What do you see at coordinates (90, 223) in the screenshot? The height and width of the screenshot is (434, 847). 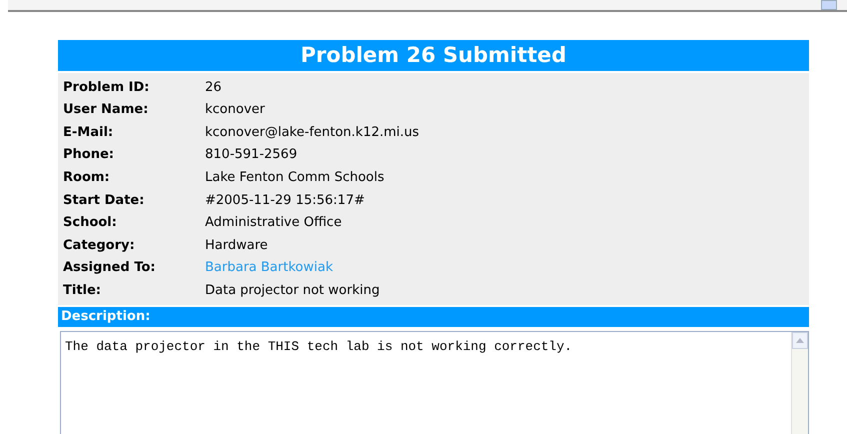 I see `field-label: School:` at bounding box center [90, 223].